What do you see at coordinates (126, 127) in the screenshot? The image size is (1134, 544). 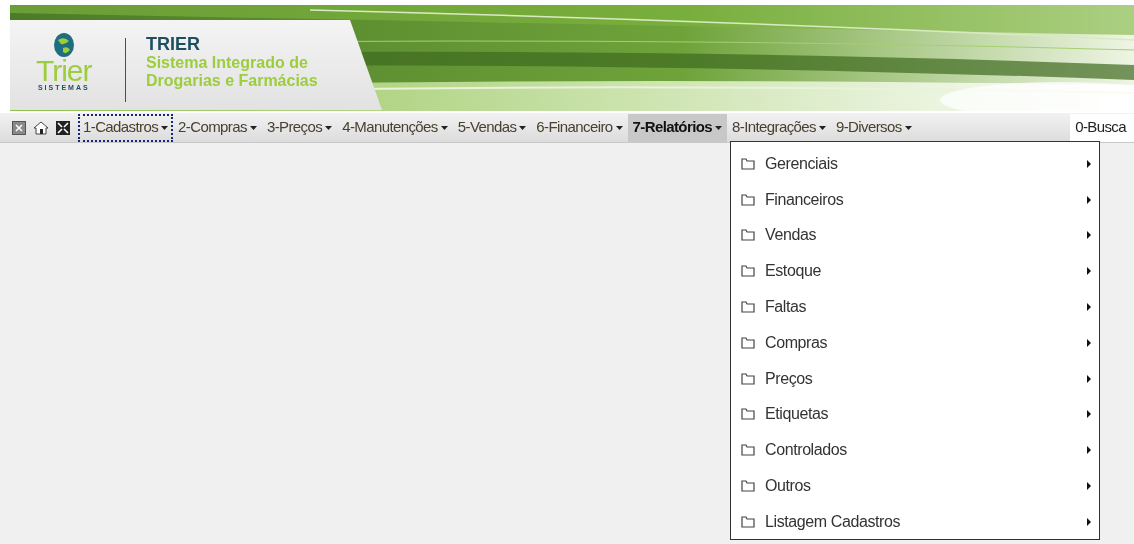 I see `menu-item: 1-Cadastros` at bounding box center [126, 127].